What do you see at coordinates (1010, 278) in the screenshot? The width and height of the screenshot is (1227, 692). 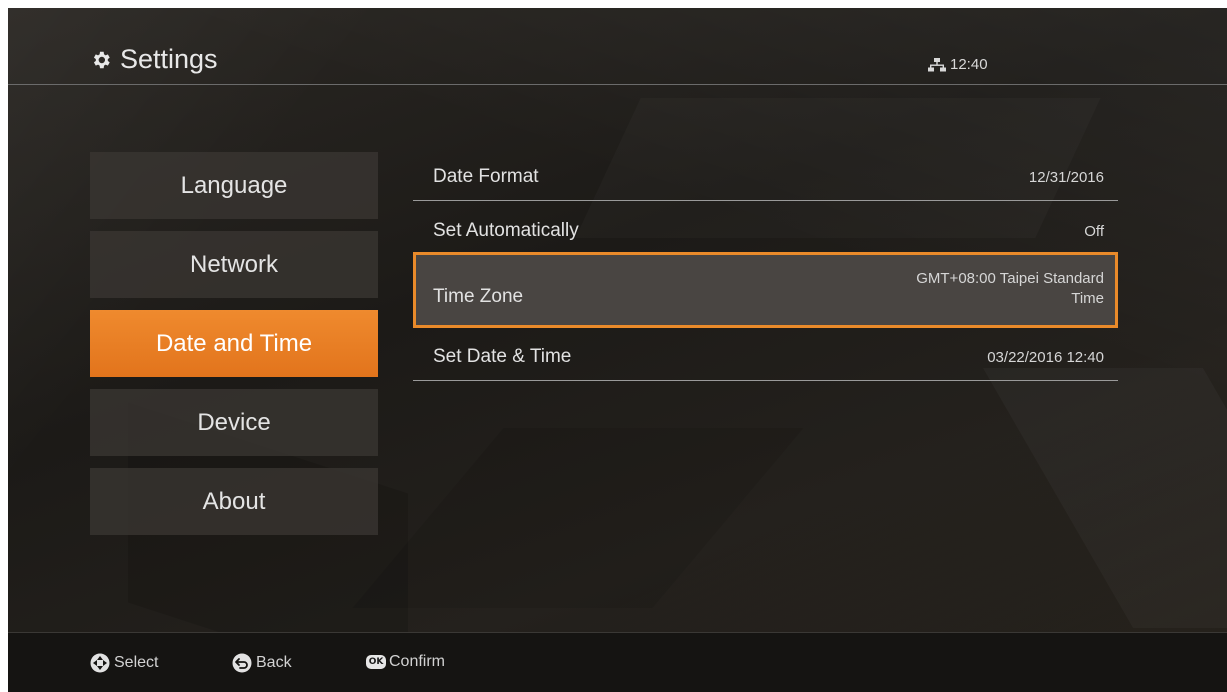 I see `setting-value-line: GMT+08:00 Taipei Standard` at bounding box center [1010, 278].